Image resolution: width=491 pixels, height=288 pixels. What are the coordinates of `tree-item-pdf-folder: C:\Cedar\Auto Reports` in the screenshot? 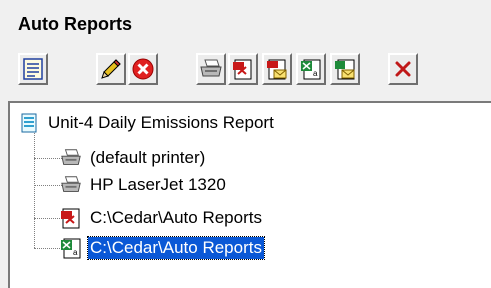 It's located at (162, 218).